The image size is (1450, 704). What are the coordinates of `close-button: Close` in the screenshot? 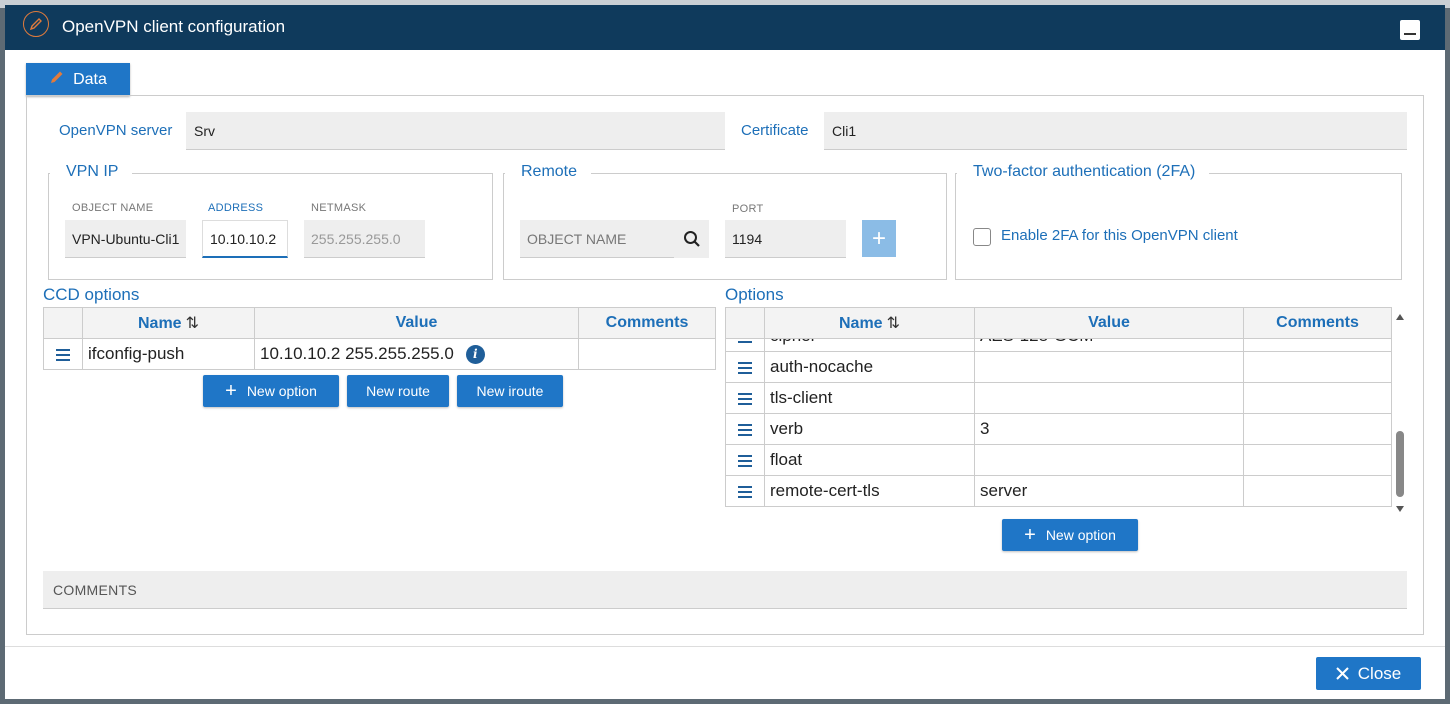 It's located at (1368, 673).